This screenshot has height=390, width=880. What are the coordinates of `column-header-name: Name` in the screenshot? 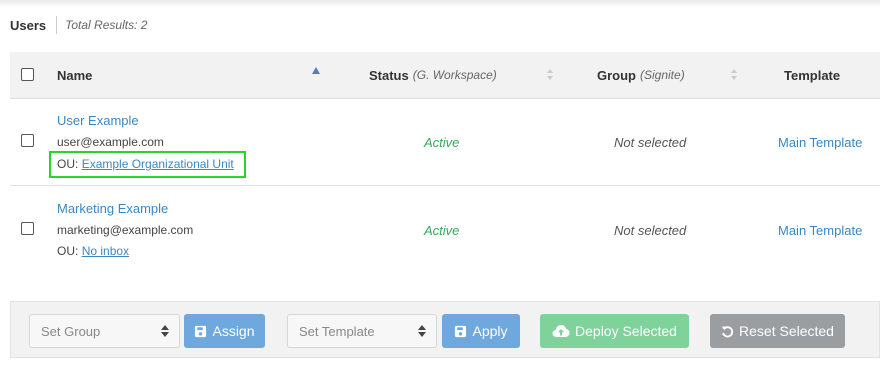 It's located at (74, 75).